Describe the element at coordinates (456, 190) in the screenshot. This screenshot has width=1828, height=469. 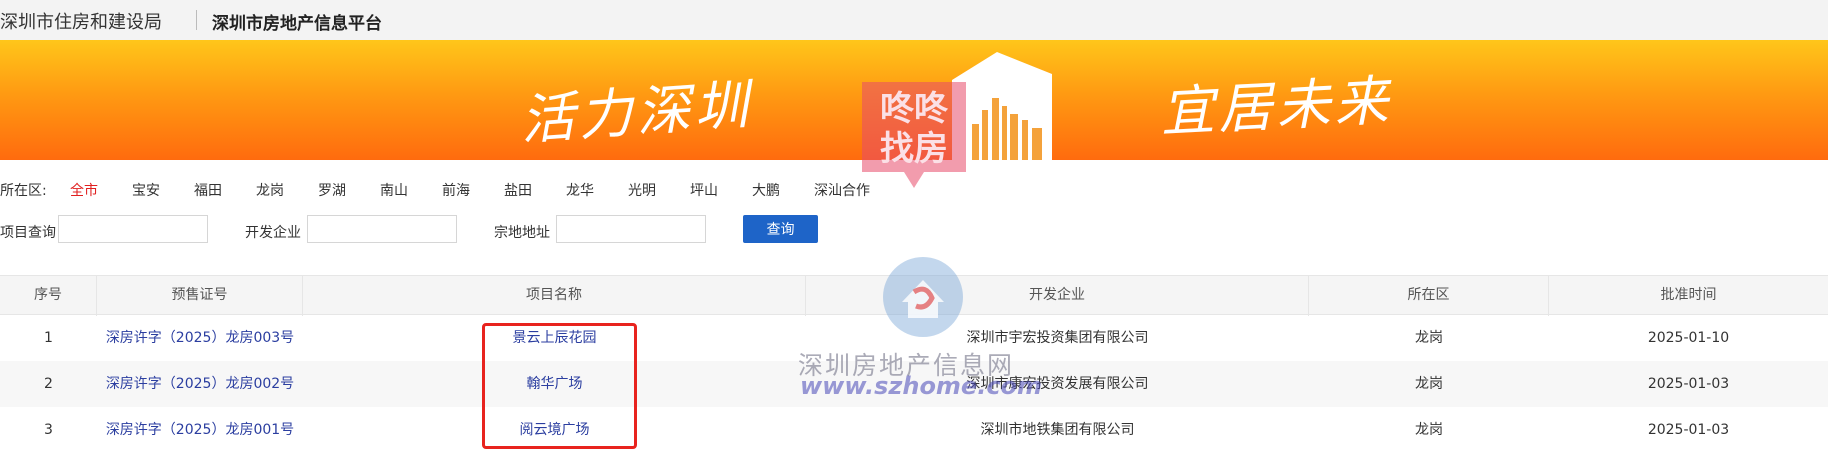
I see `district-qianhai: 前海` at that location.